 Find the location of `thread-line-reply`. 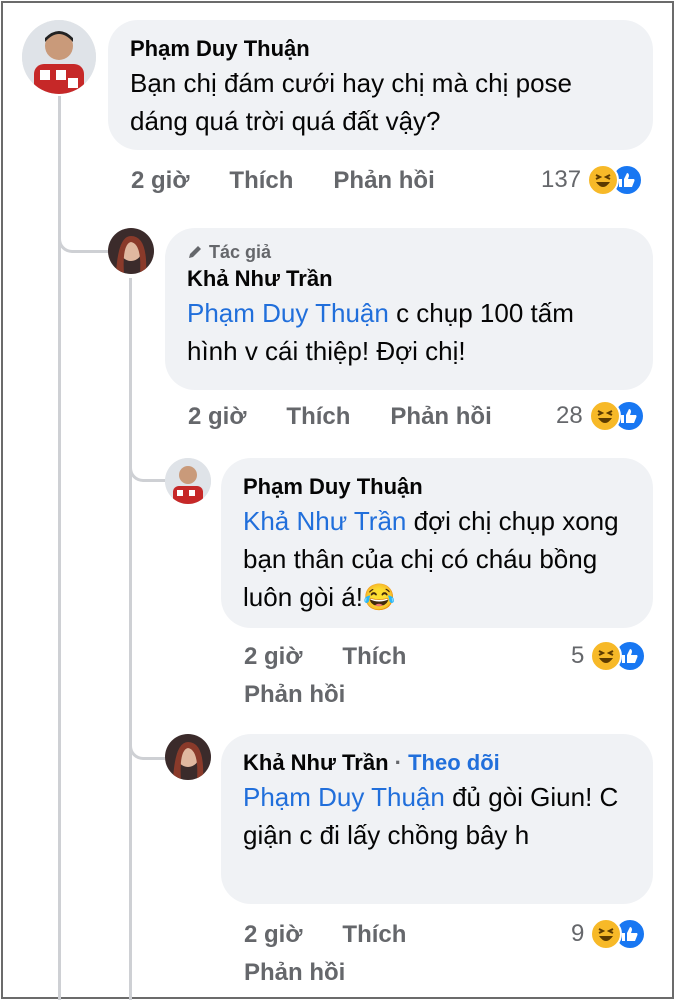

thread-line-reply is located at coordinates (130, 639).